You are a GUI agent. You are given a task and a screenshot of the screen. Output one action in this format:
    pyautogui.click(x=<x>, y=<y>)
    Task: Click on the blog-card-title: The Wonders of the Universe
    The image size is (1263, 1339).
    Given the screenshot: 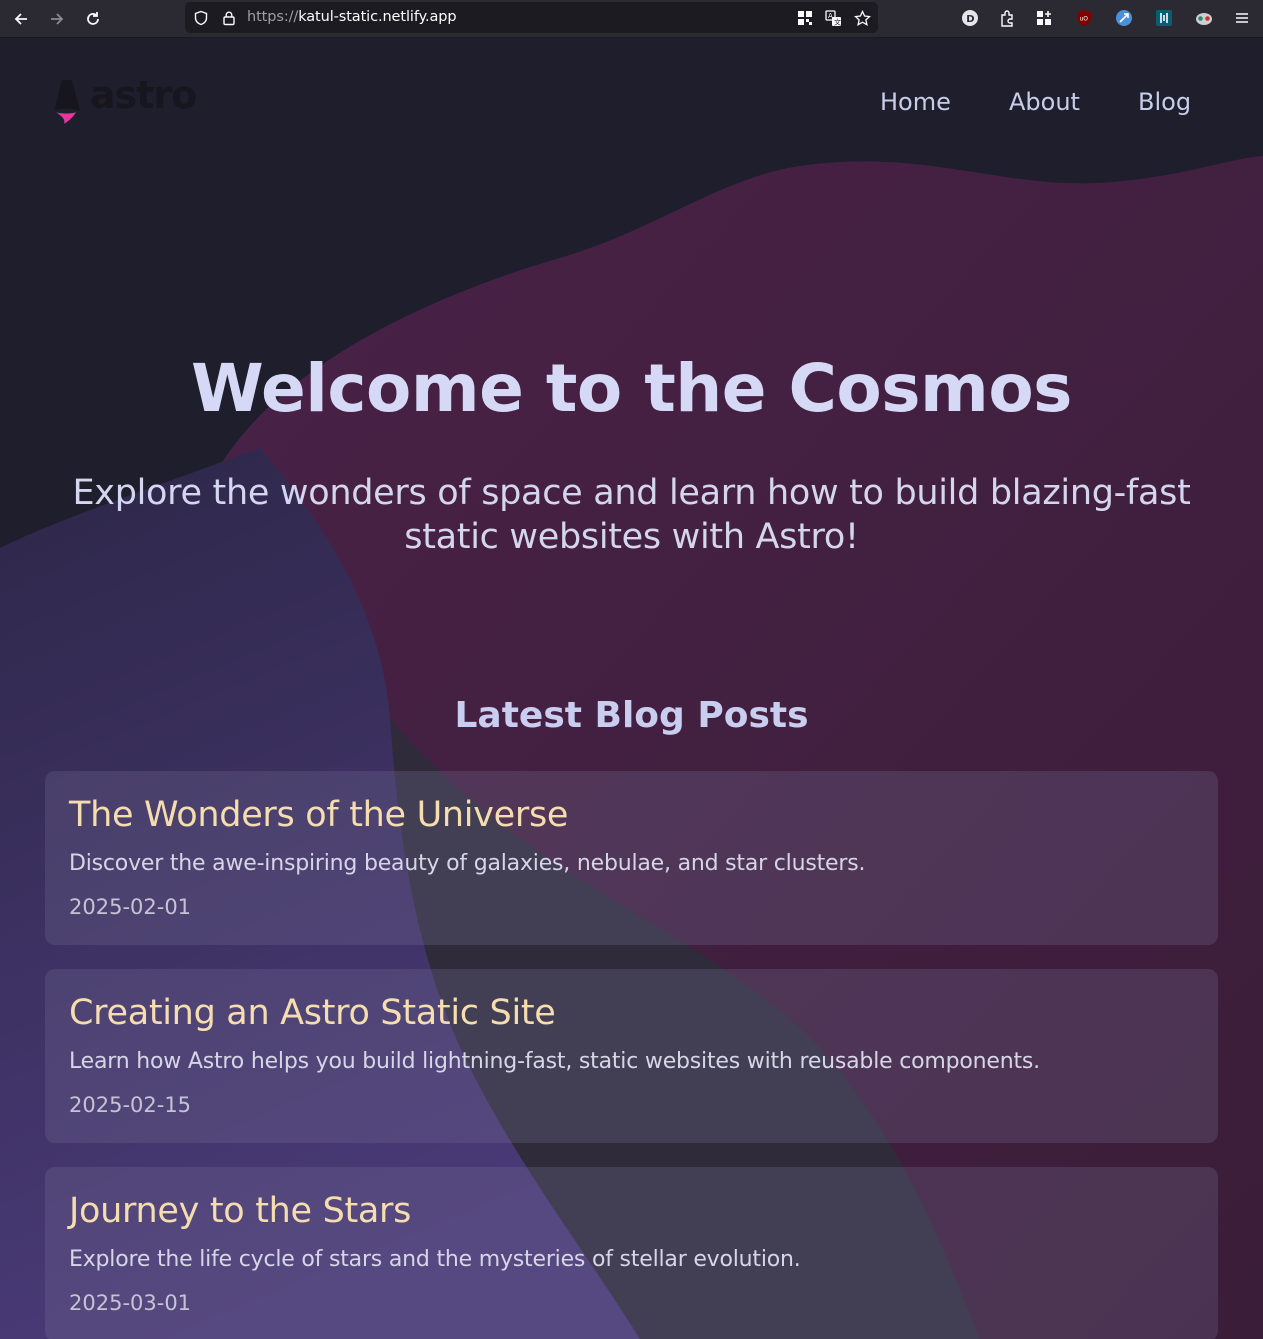 What is the action you would take?
    pyautogui.click(x=318, y=815)
    